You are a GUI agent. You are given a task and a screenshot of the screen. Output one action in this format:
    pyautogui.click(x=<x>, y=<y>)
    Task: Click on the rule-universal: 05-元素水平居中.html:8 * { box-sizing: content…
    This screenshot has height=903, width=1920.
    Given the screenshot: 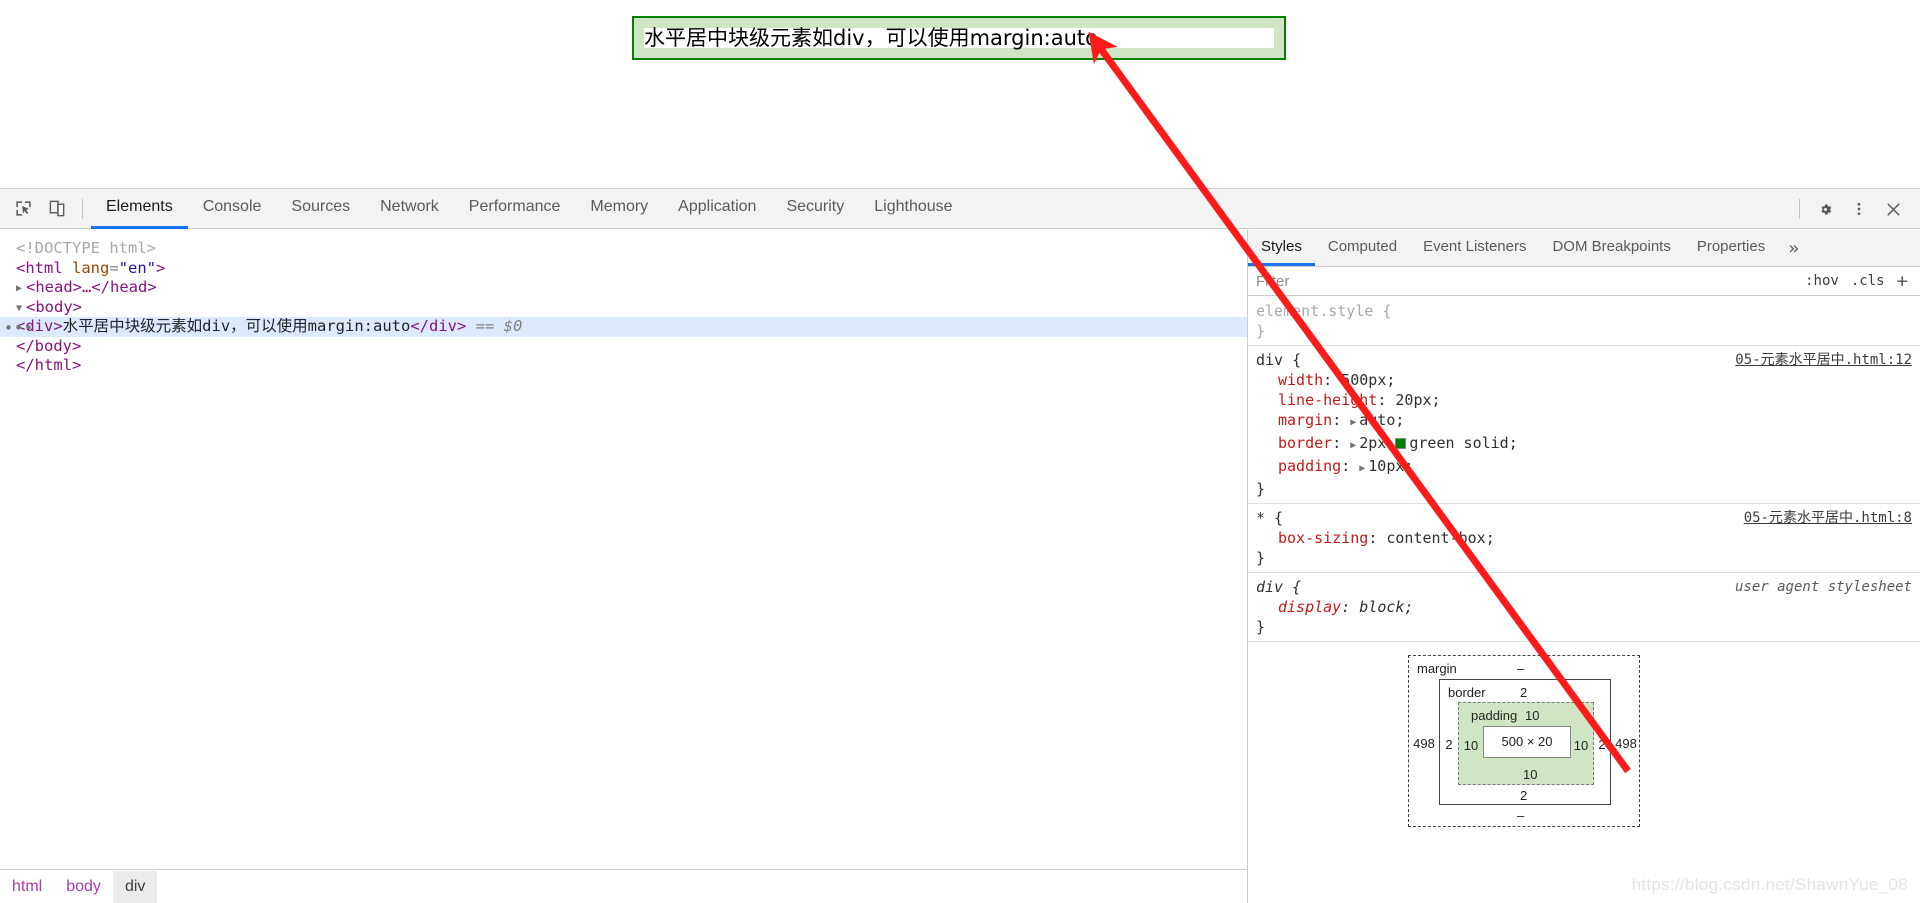 What is the action you would take?
    pyautogui.click(x=1584, y=538)
    